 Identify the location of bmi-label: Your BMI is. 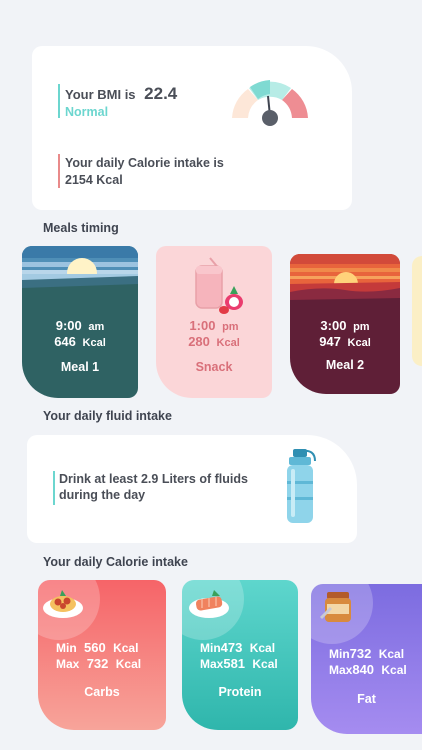
(100, 94).